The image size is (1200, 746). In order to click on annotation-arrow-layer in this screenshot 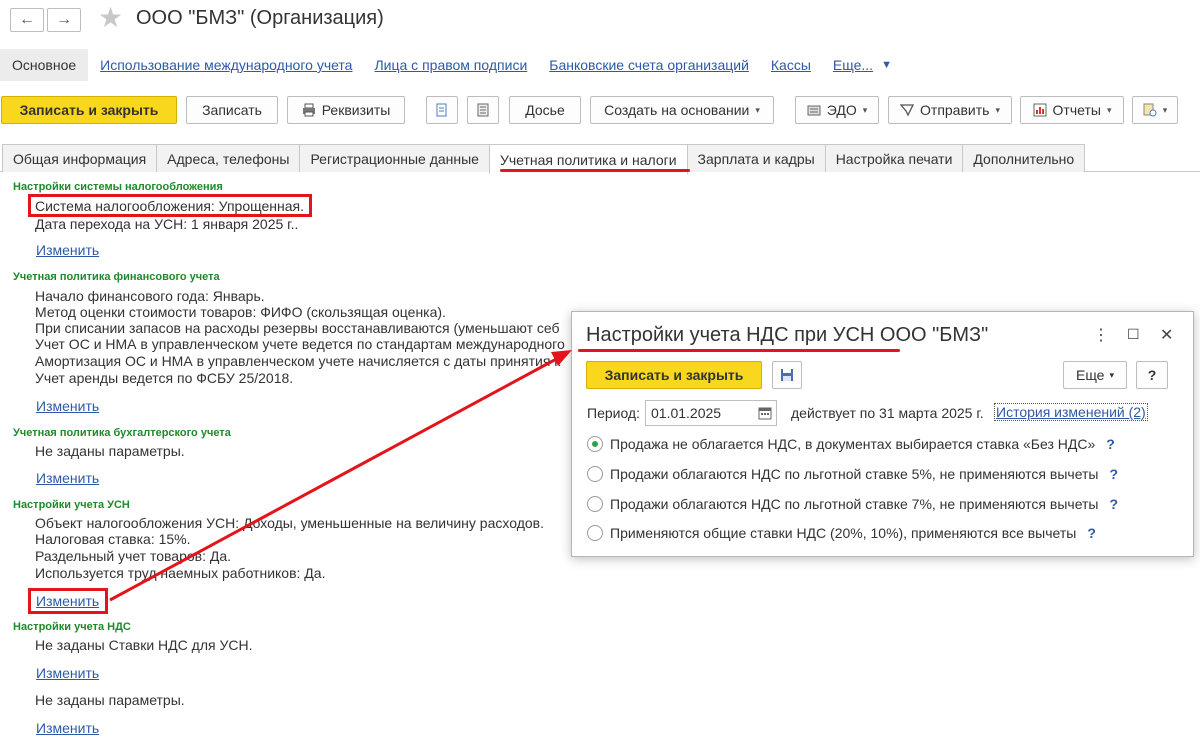, I will do `click(340, 476)`.